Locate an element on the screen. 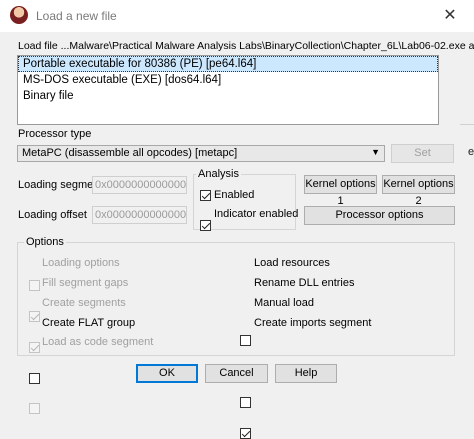 This screenshot has height=439, width=474. enabled-checkbox is located at coordinates (205, 195).